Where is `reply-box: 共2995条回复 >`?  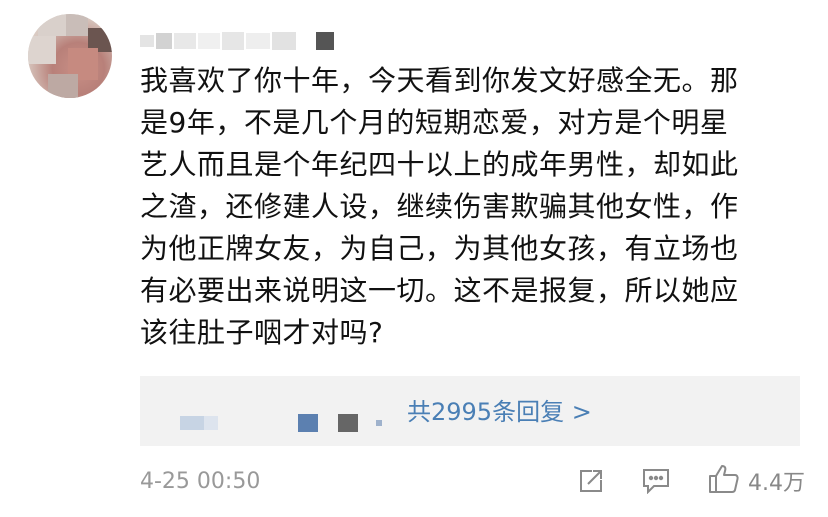 reply-box: 共2995条回复 > is located at coordinates (470, 411).